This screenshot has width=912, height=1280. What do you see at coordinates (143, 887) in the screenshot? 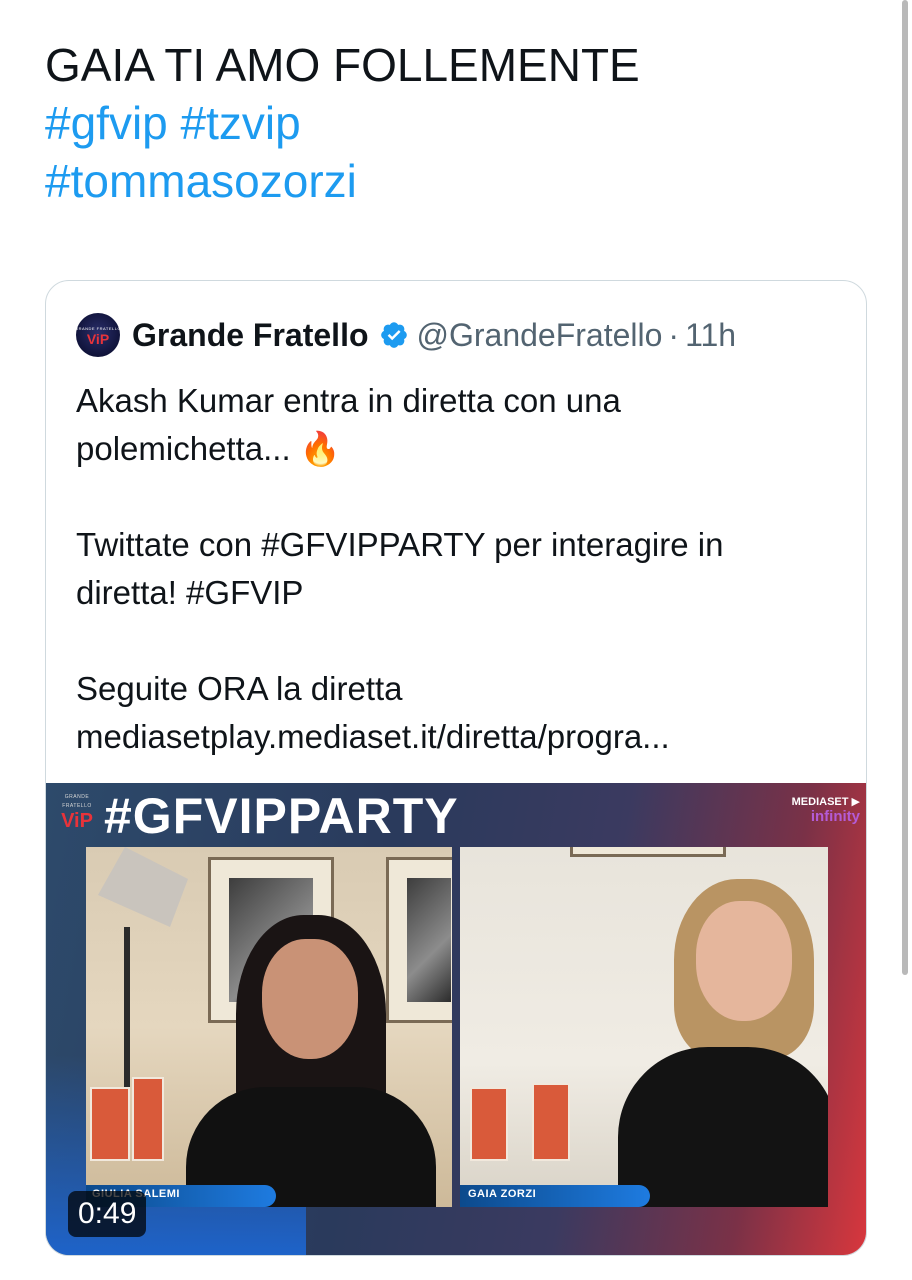
I see `lamp-shade` at bounding box center [143, 887].